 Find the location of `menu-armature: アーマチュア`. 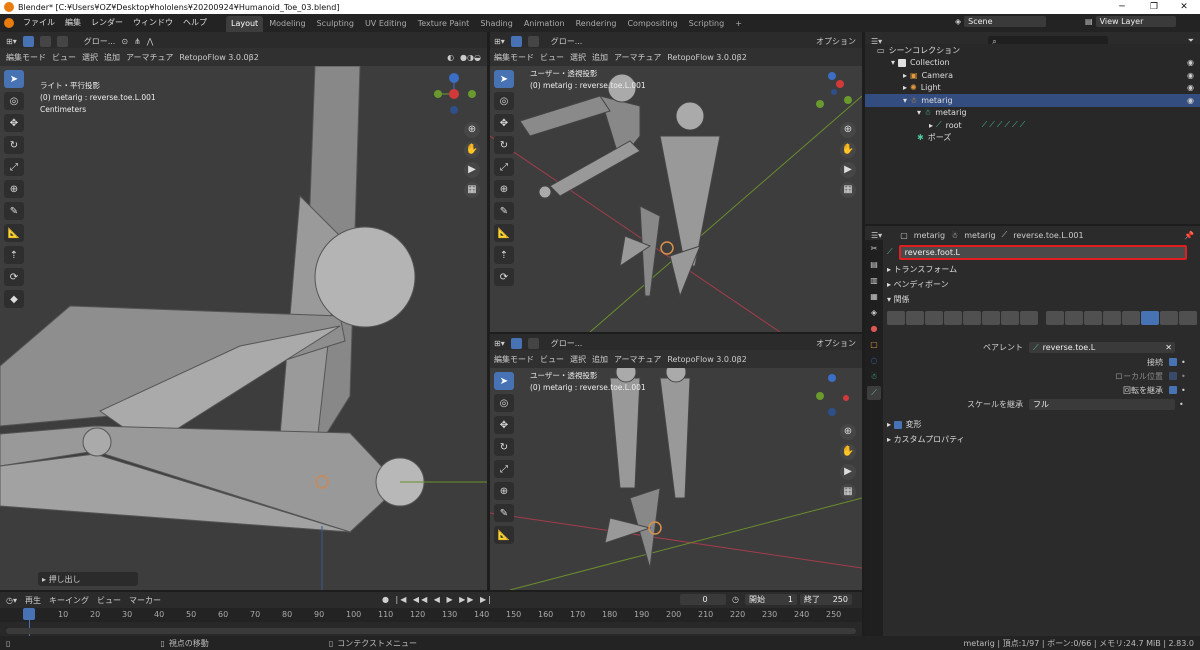

menu-armature: アーマチュア is located at coordinates (637, 57).